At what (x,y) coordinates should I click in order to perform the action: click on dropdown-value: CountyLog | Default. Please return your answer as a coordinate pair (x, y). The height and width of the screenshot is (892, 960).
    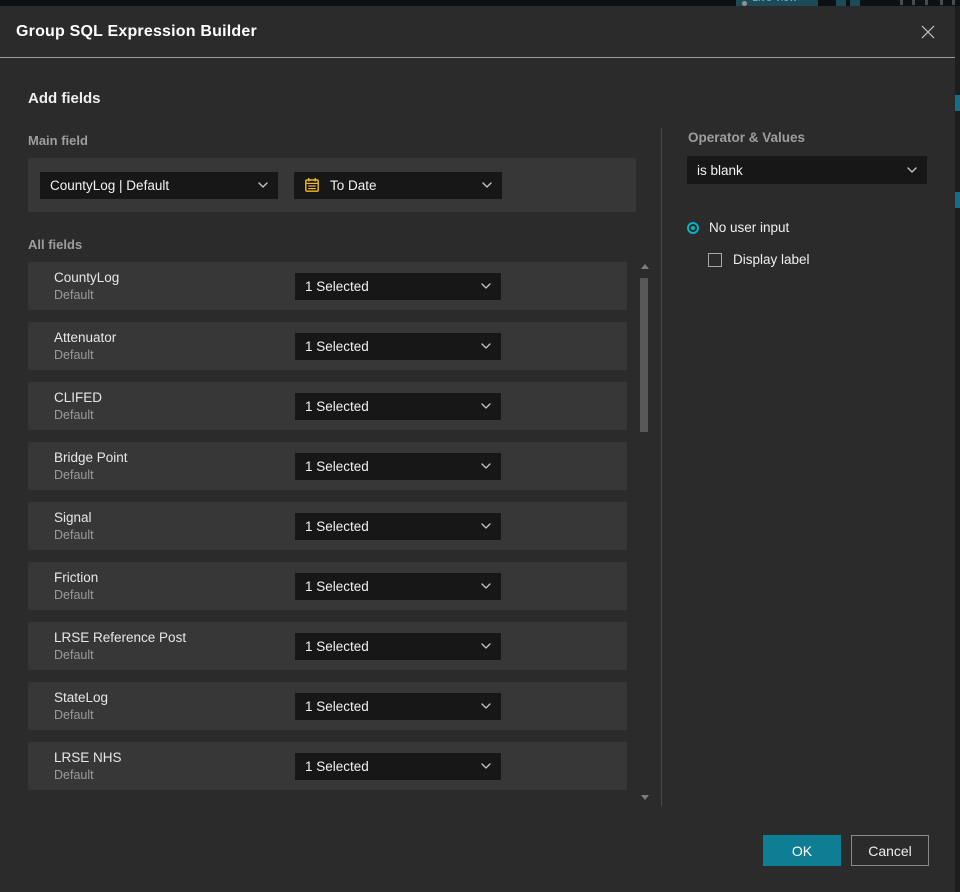
    Looking at the image, I should click on (110, 185).